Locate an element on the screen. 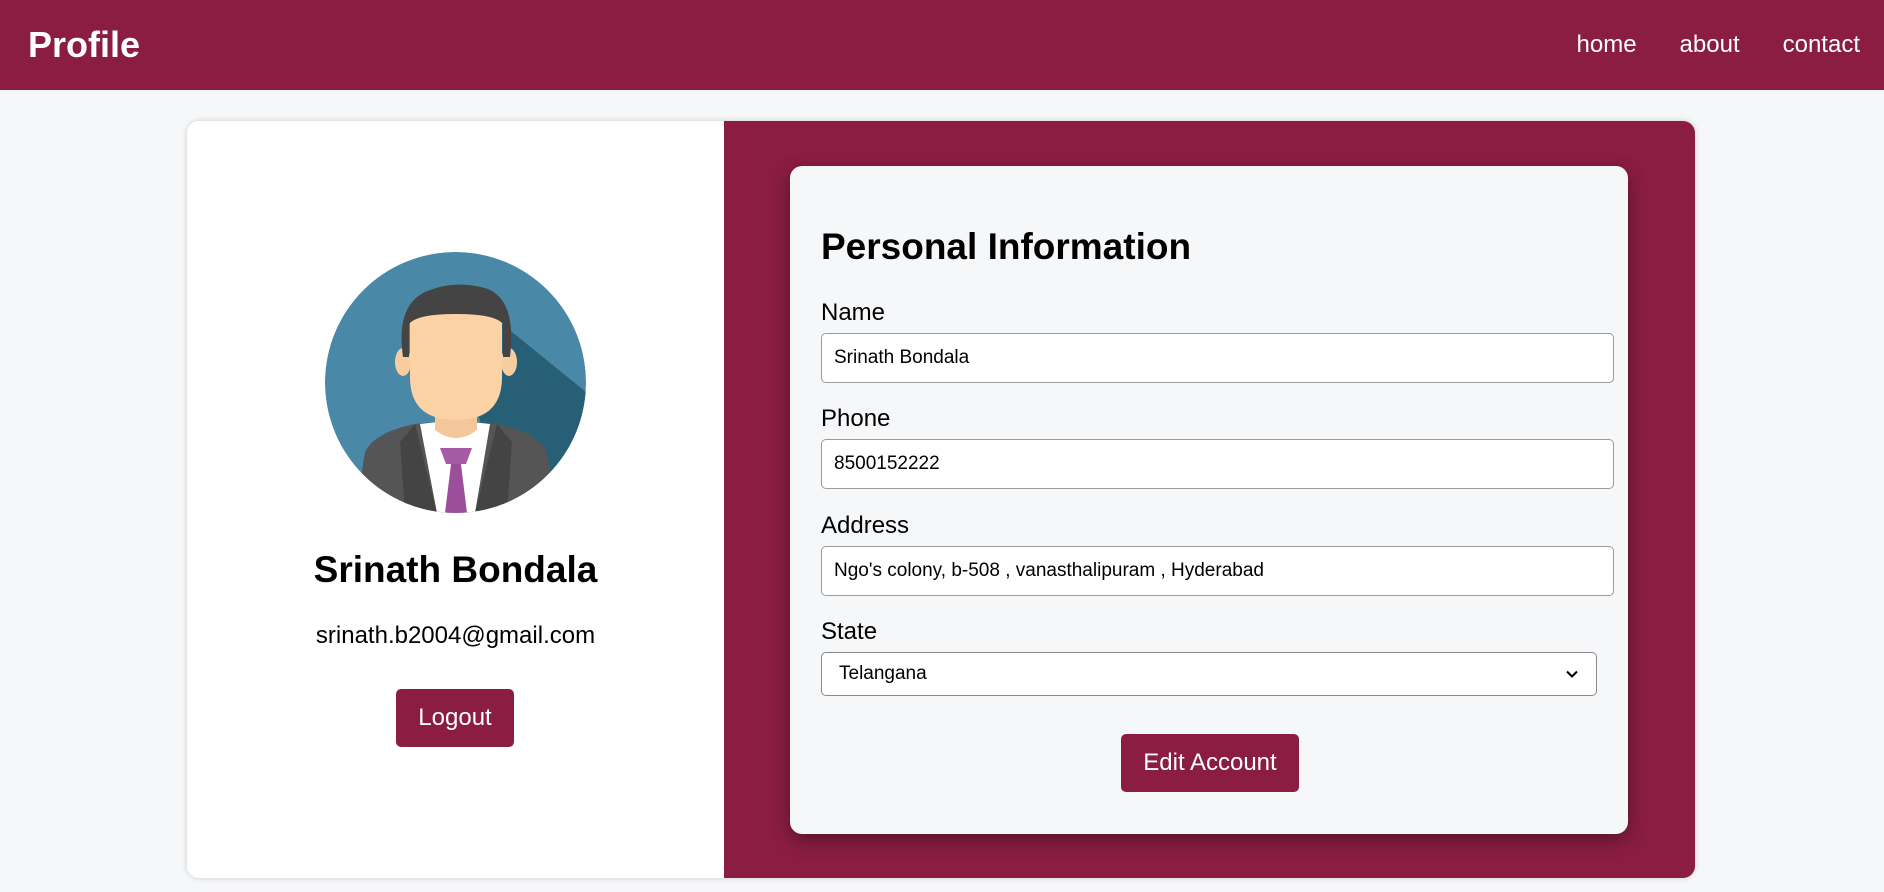 This screenshot has width=1884, height=892. state-selected-value: Telangana is located at coordinates (883, 673).